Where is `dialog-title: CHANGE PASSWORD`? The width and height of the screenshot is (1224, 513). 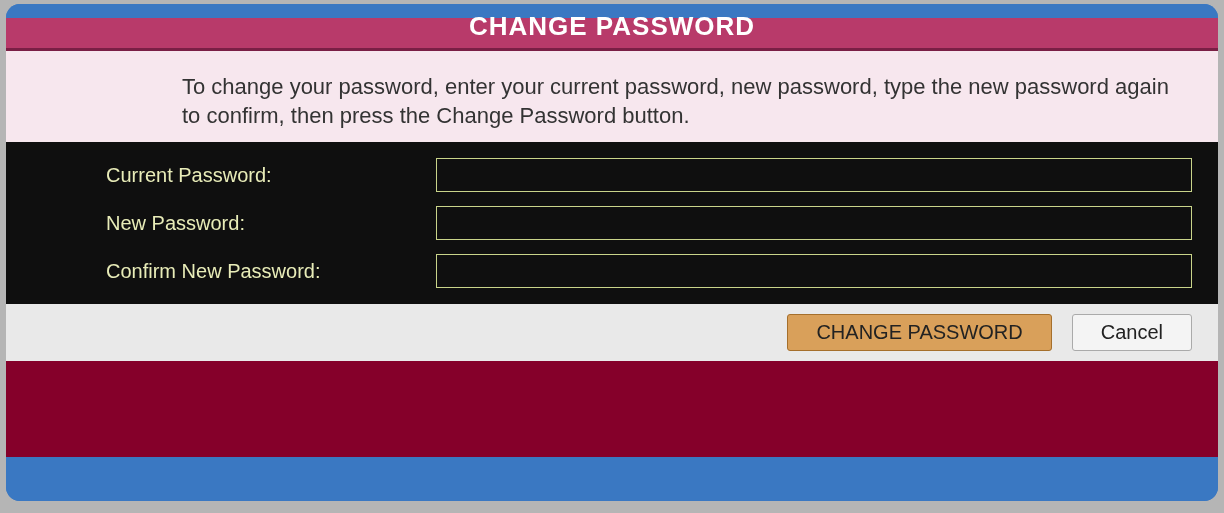
dialog-title: CHANGE PASSWORD is located at coordinates (612, 26).